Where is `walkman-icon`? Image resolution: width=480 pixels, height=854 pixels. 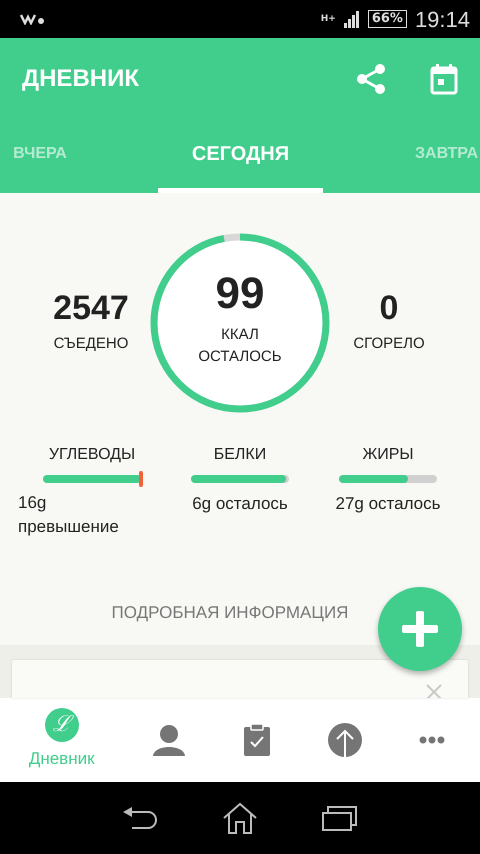
walkman-icon is located at coordinates (33, 19).